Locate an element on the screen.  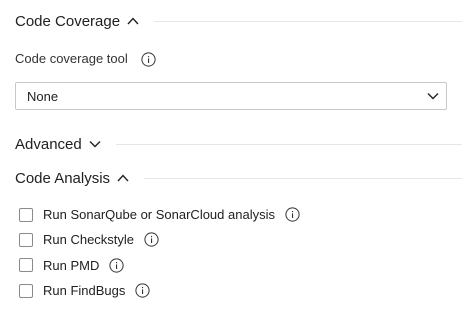
code-analysis-title: Code Analysis is located at coordinates (63, 178).